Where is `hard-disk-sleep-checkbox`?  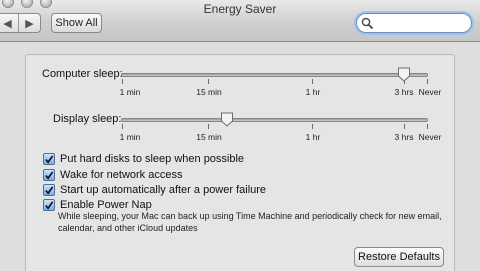
hard-disk-sleep-checkbox is located at coordinates (49, 159).